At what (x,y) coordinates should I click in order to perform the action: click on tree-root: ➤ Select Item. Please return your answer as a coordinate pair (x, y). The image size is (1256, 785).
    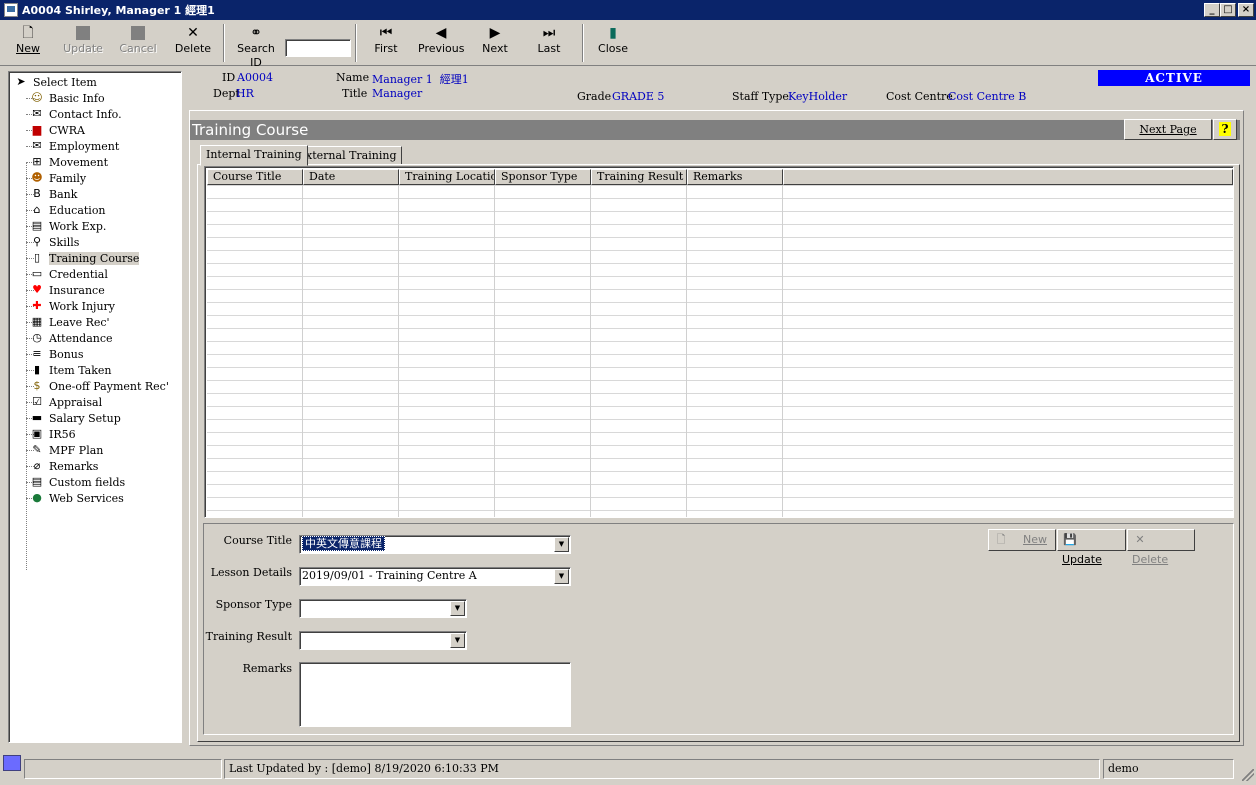
    Looking at the image, I should click on (54, 82).